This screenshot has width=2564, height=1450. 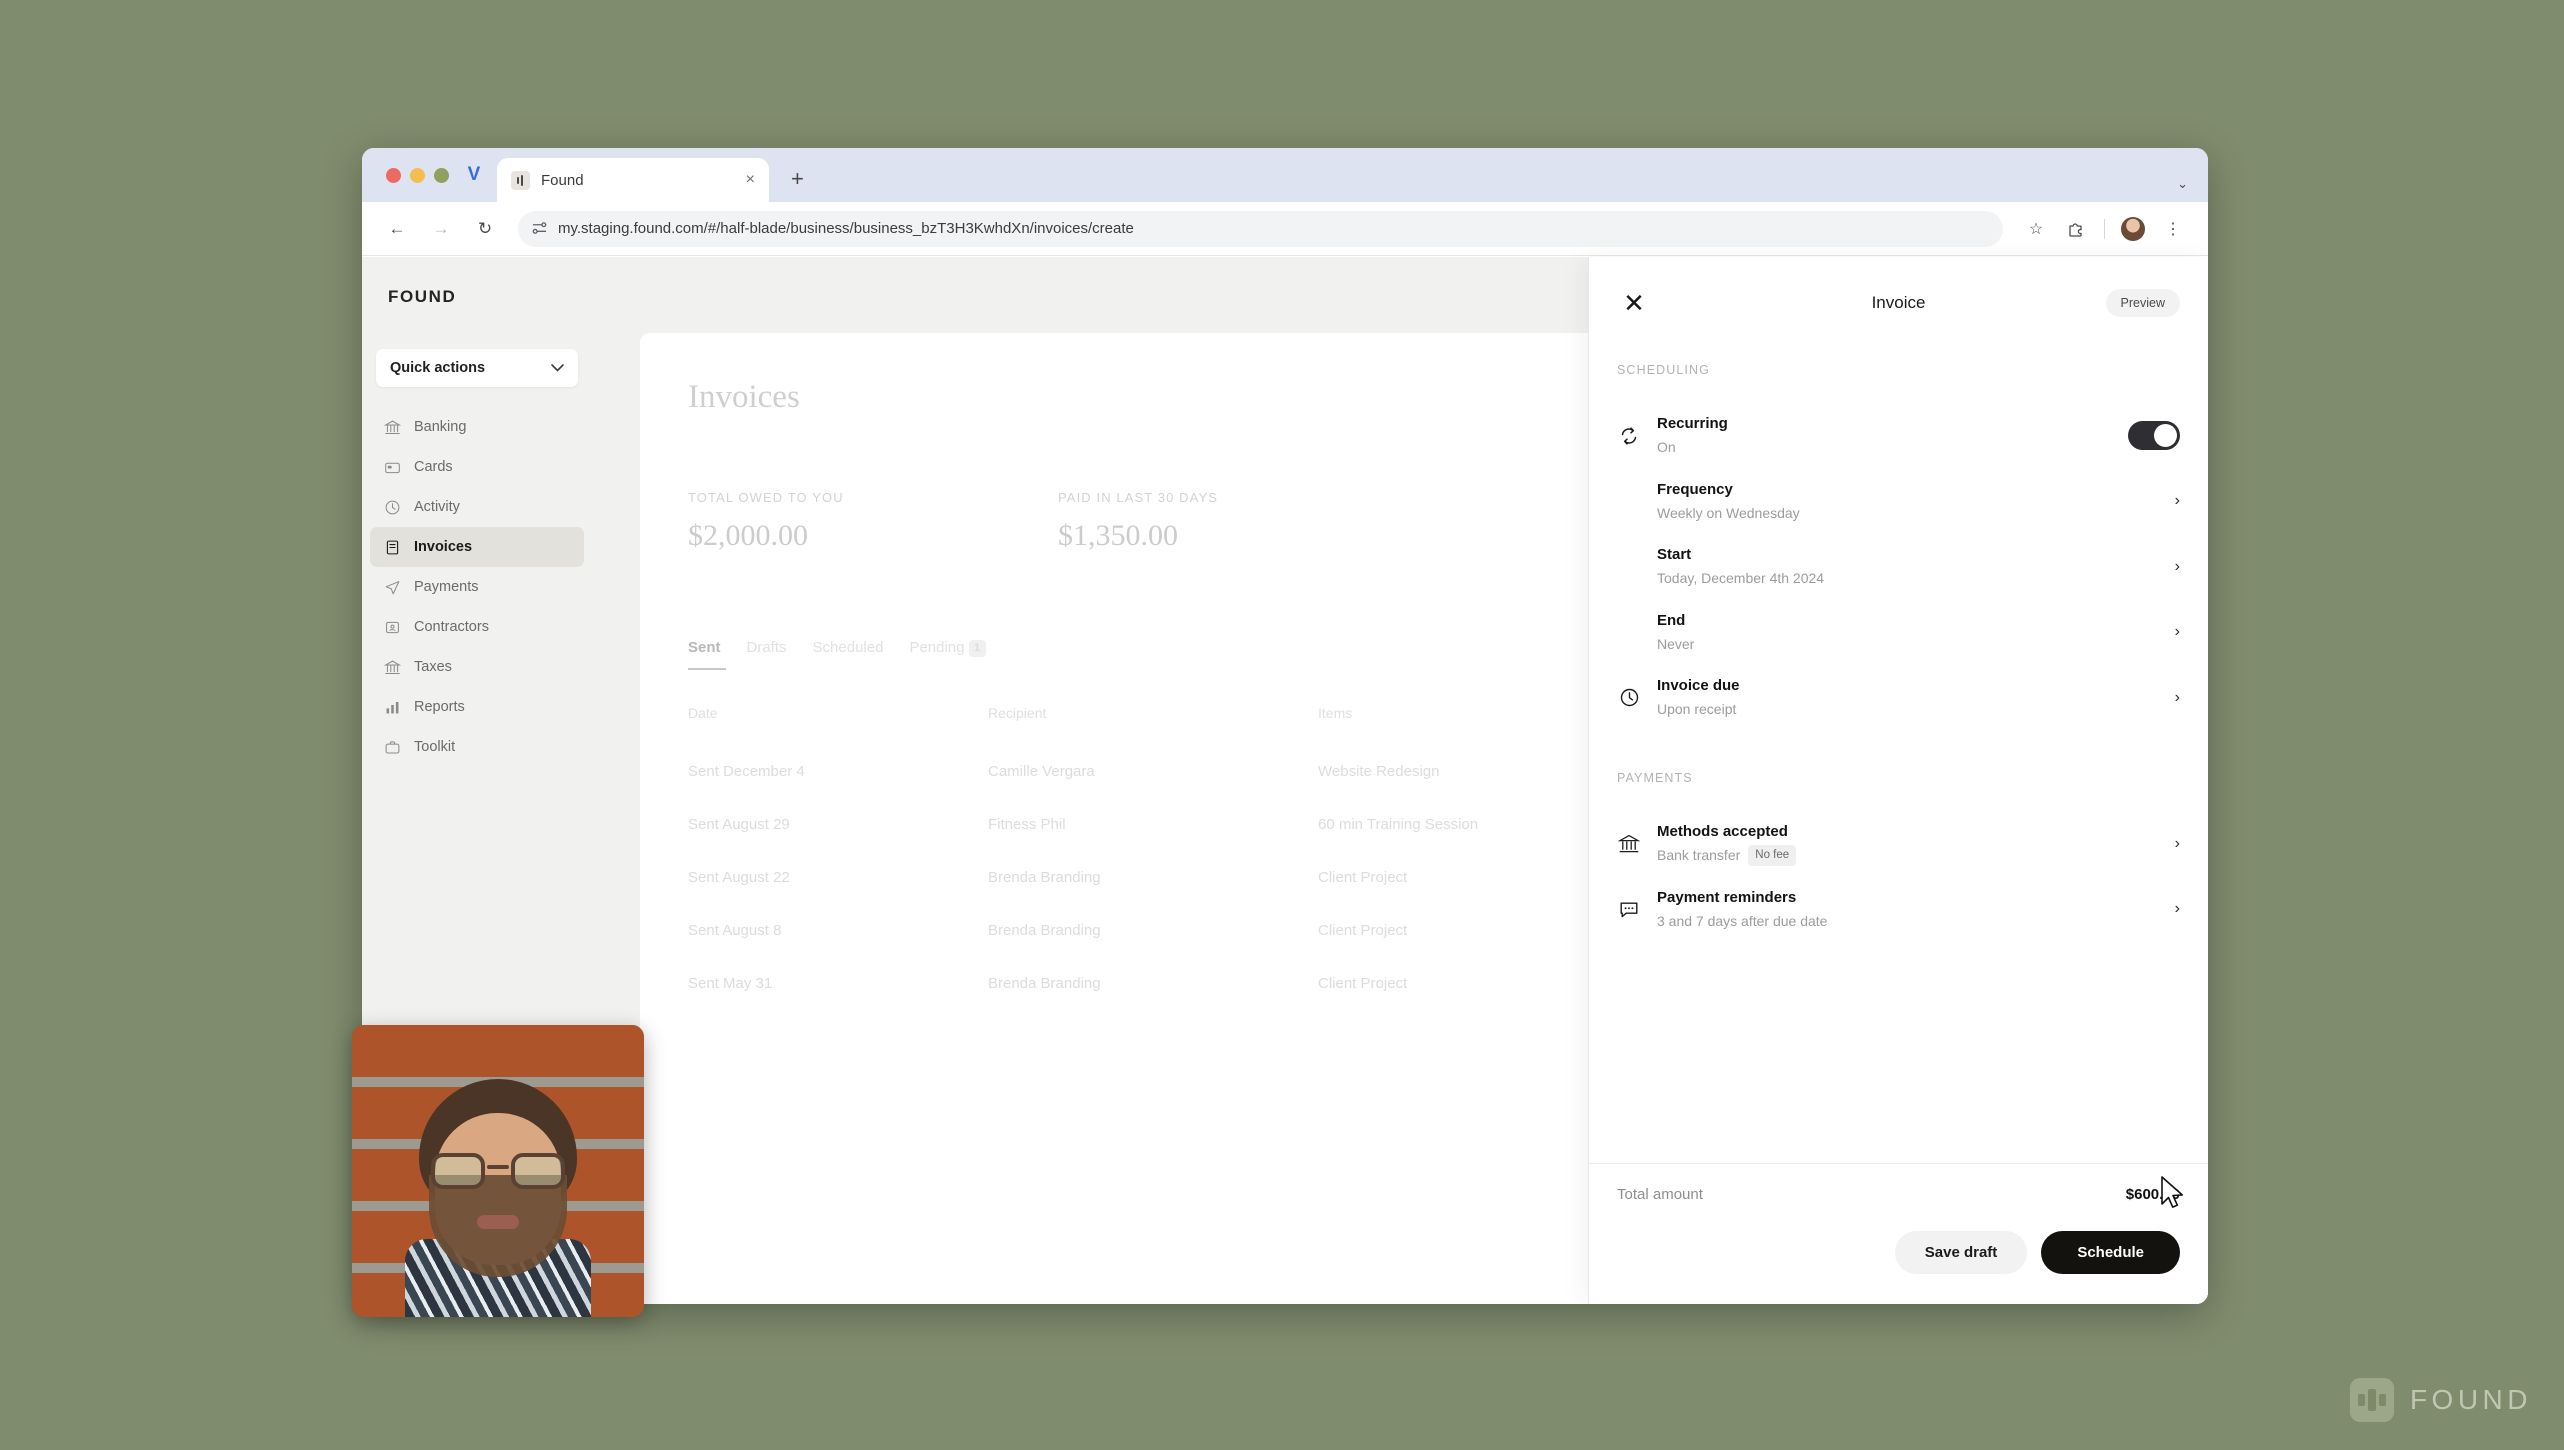 What do you see at coordinates (392, 467) in the screenshot?
I see `card-icon` at bounding box center [392, 467].